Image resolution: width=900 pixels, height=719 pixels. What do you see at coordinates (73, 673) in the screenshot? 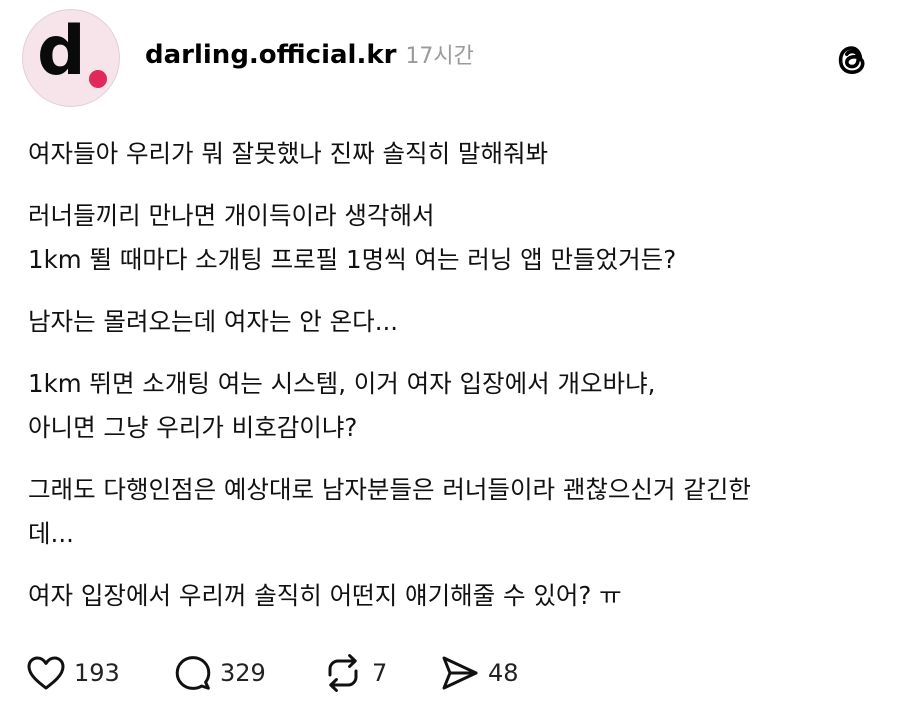
I see `like-button: 193` at bounding box center [73, 673].